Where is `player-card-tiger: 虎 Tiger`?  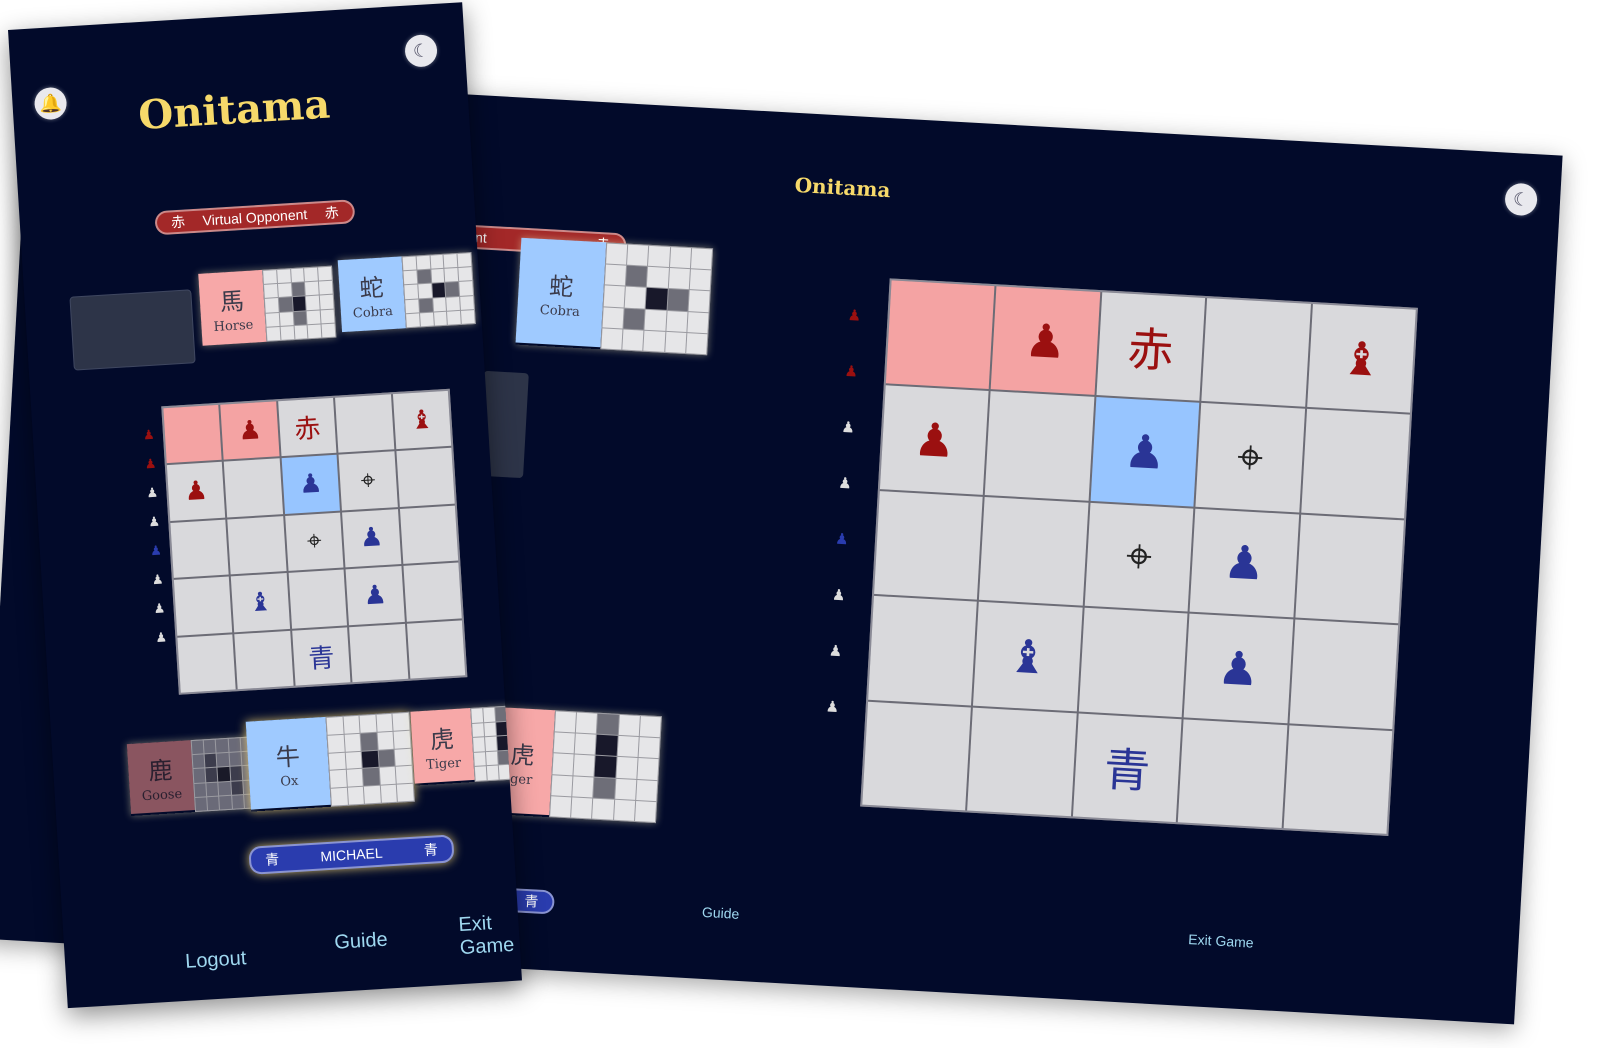
player-card-tiger: 虎 Tiger is located at coordinates (466, 744).